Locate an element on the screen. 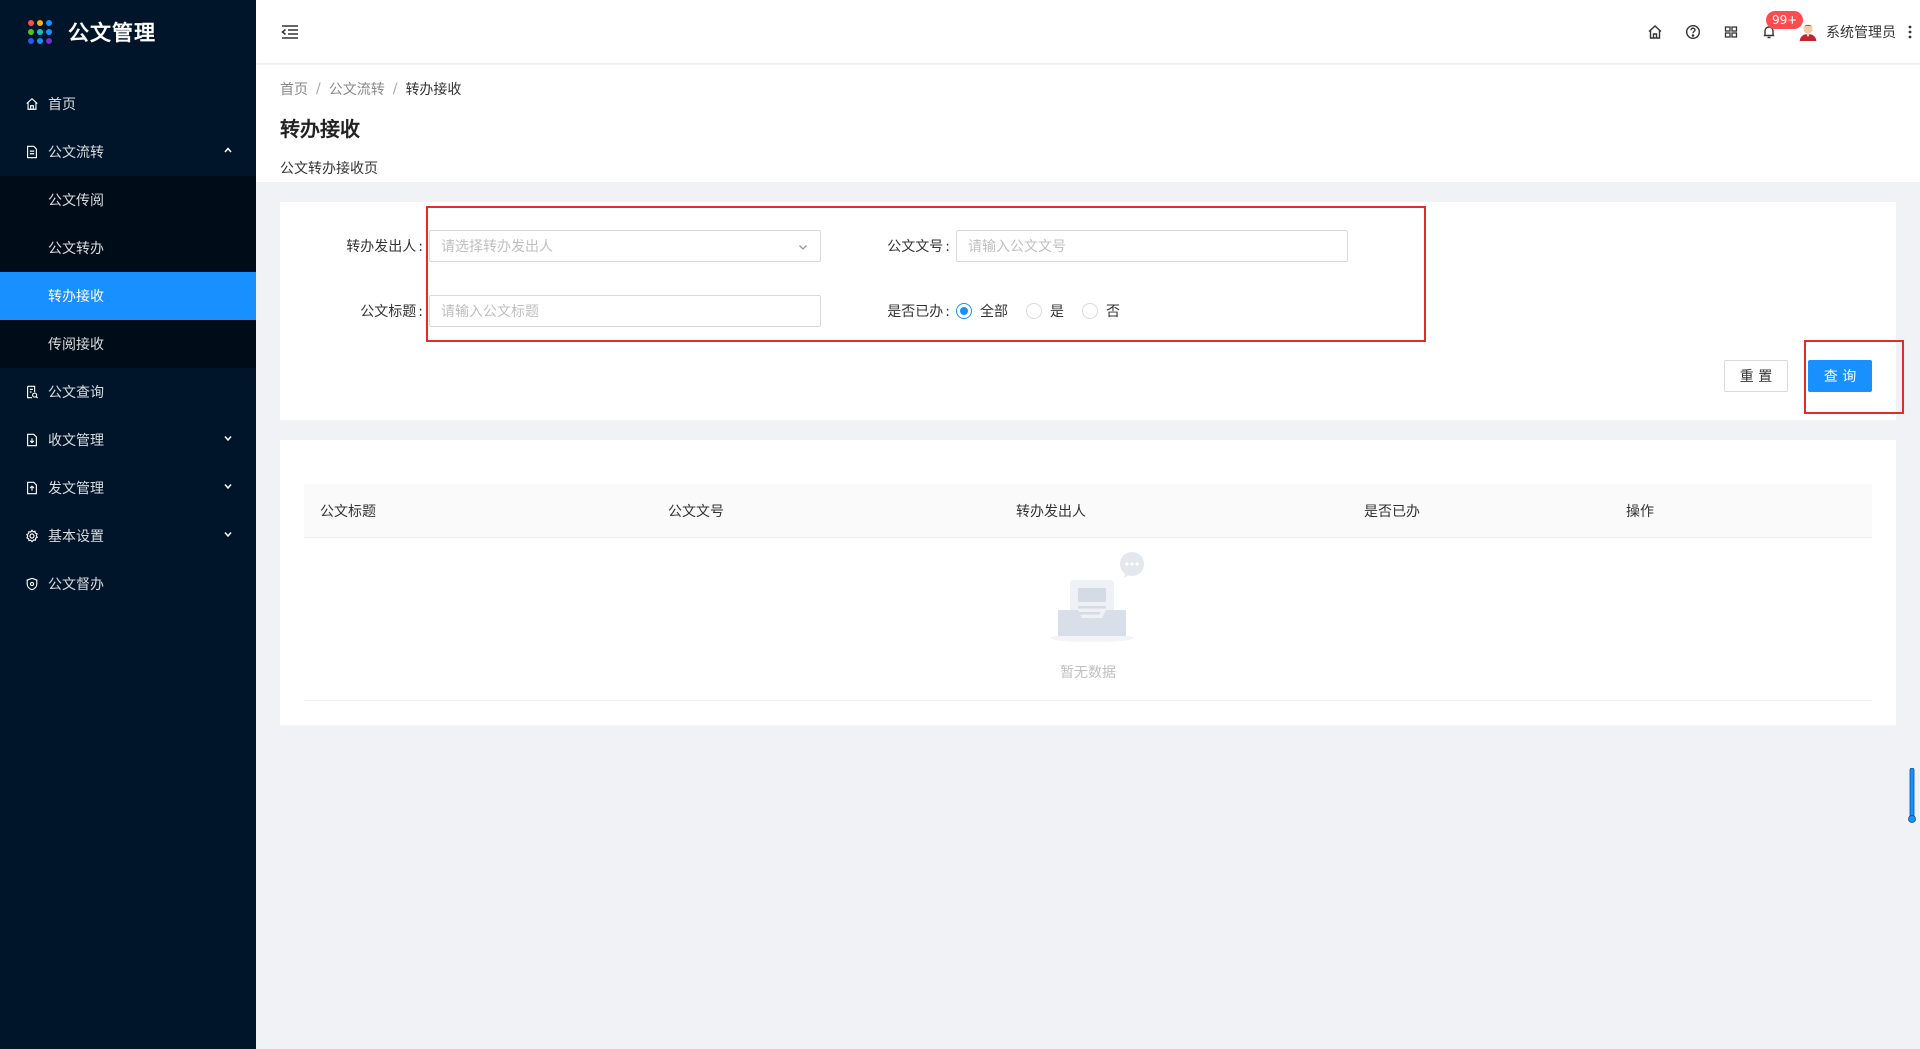 The height and width of the screenshot is (1049, 1920). app-logo: 公文管理 is located at coordinates (128, 32).